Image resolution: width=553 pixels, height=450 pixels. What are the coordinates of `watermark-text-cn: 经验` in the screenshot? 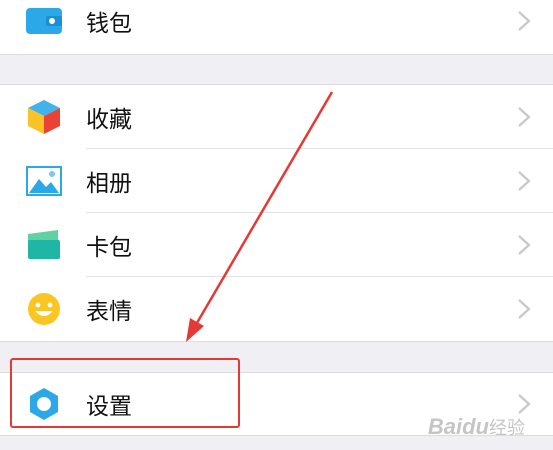 It's located at (507, 428).